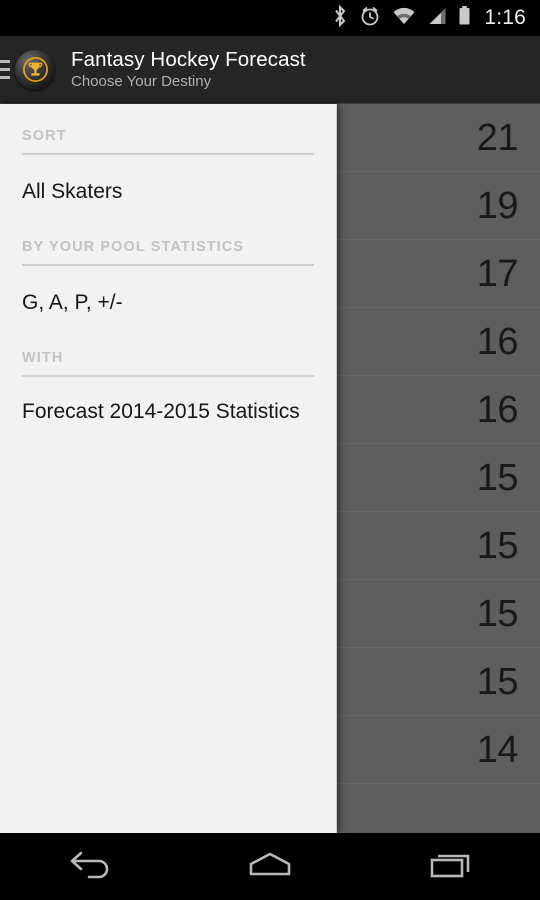  Describe the element at coordinates (497, 137) in the screenshot. I see `row-value: 21` at that location.